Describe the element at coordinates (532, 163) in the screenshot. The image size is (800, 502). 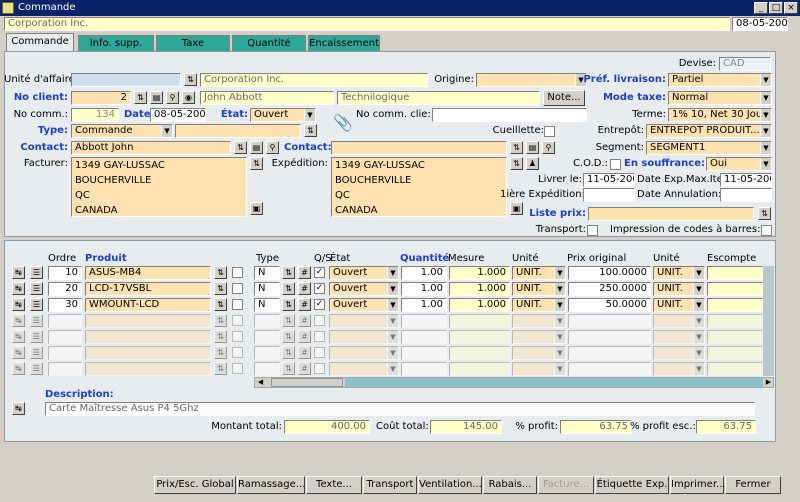
I see `person-icon: ♟` at that location.